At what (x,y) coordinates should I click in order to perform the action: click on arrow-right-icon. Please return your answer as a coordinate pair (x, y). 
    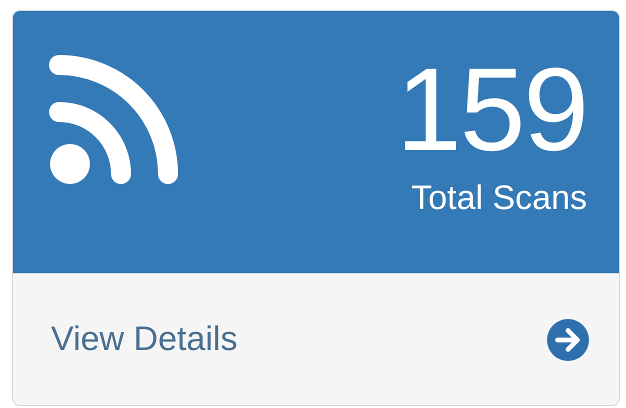
    Looking at the image, I should click on (568, 339).